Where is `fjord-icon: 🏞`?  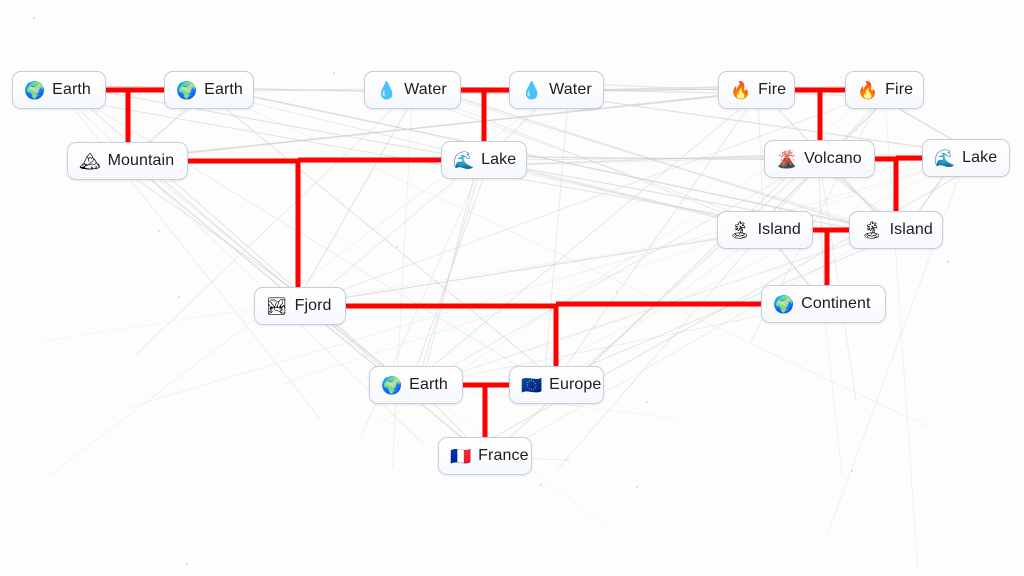
fjord-icon: 🏞 is located at coordinates (277, 306).